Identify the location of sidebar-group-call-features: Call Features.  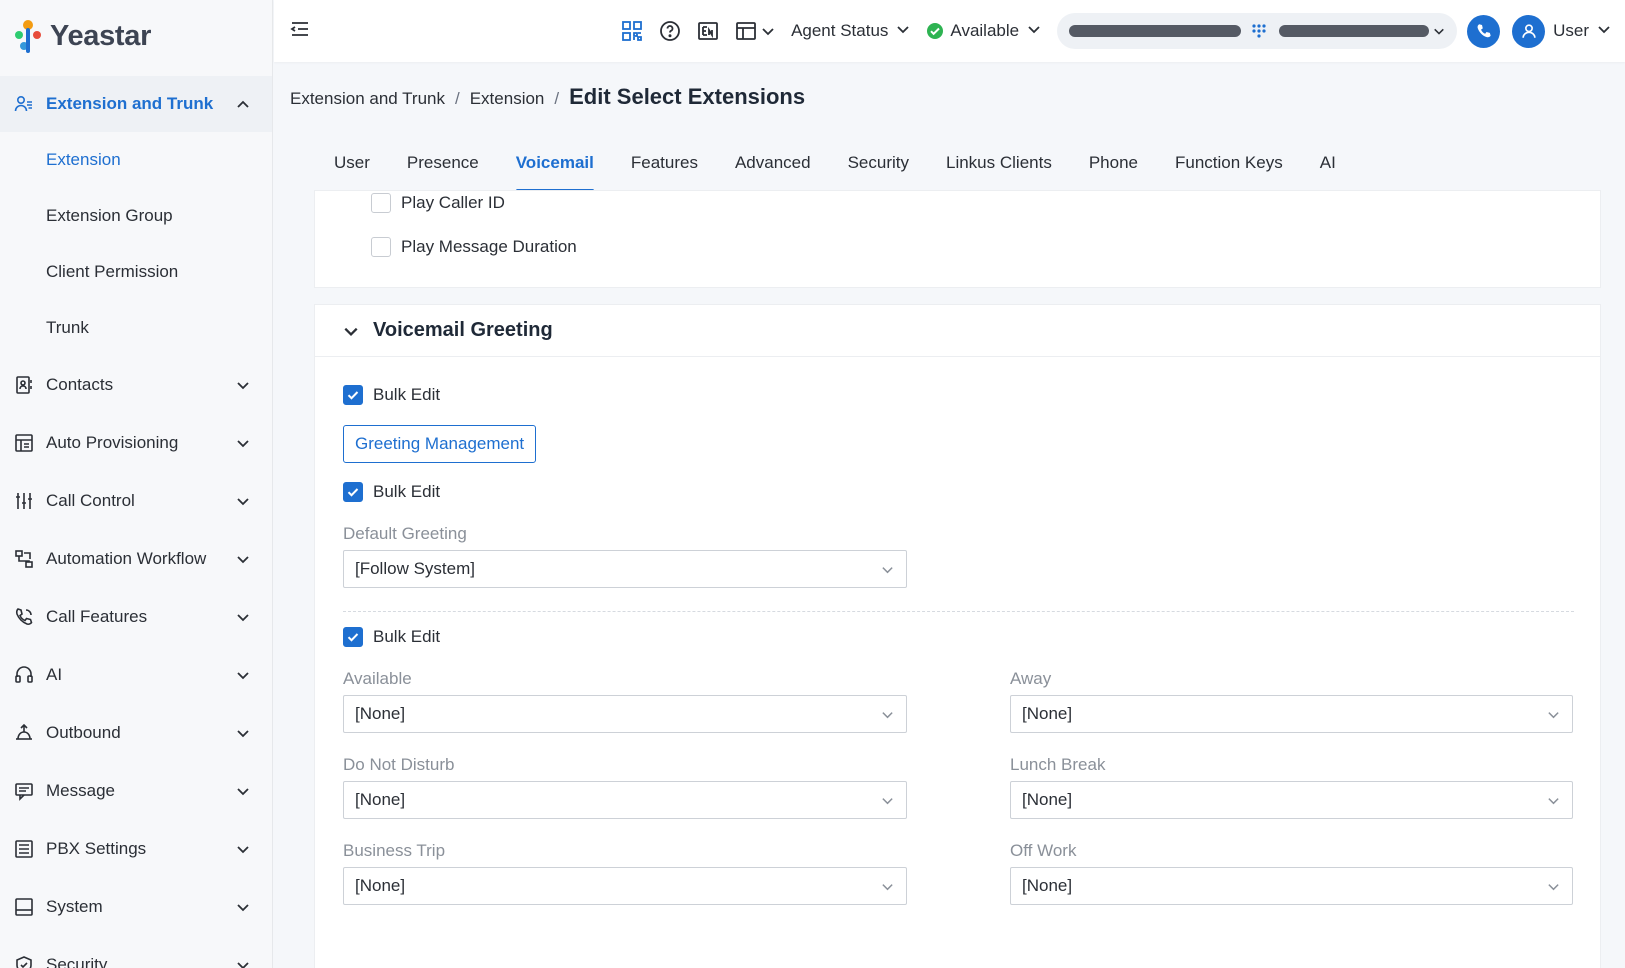
(136, 617).